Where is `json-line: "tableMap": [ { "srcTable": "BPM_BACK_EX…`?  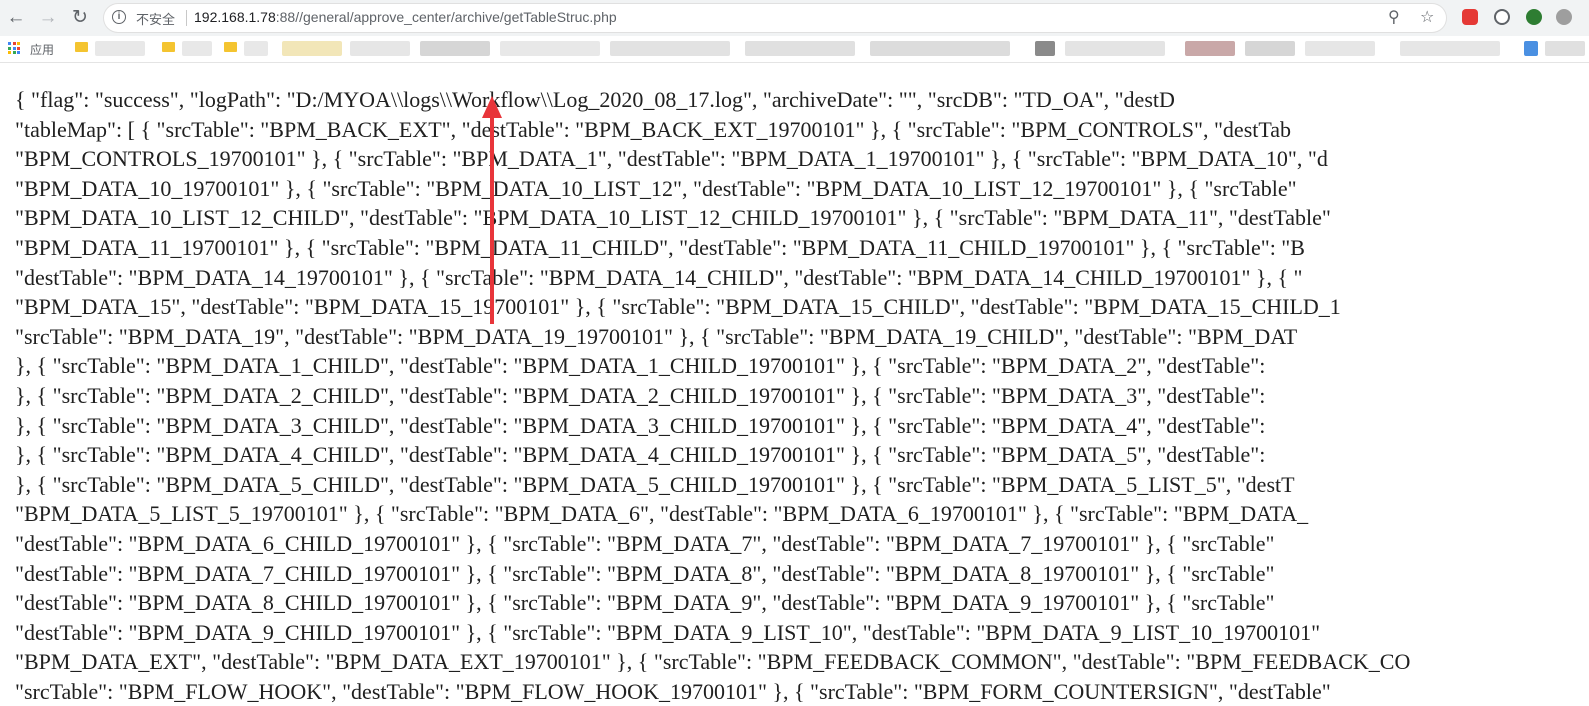
json-line: "tableMap": [ { "srcTable": "BPM_BACK_EX… is located at coordinates (653, 129).